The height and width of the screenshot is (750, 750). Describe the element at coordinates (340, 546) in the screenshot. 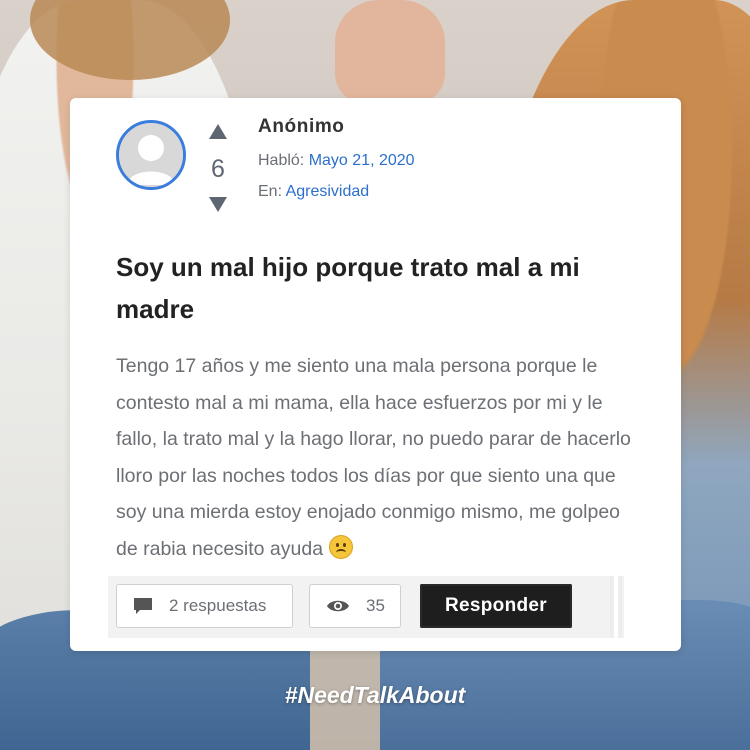

I see `slightly-frowning-face-icon` at that location.